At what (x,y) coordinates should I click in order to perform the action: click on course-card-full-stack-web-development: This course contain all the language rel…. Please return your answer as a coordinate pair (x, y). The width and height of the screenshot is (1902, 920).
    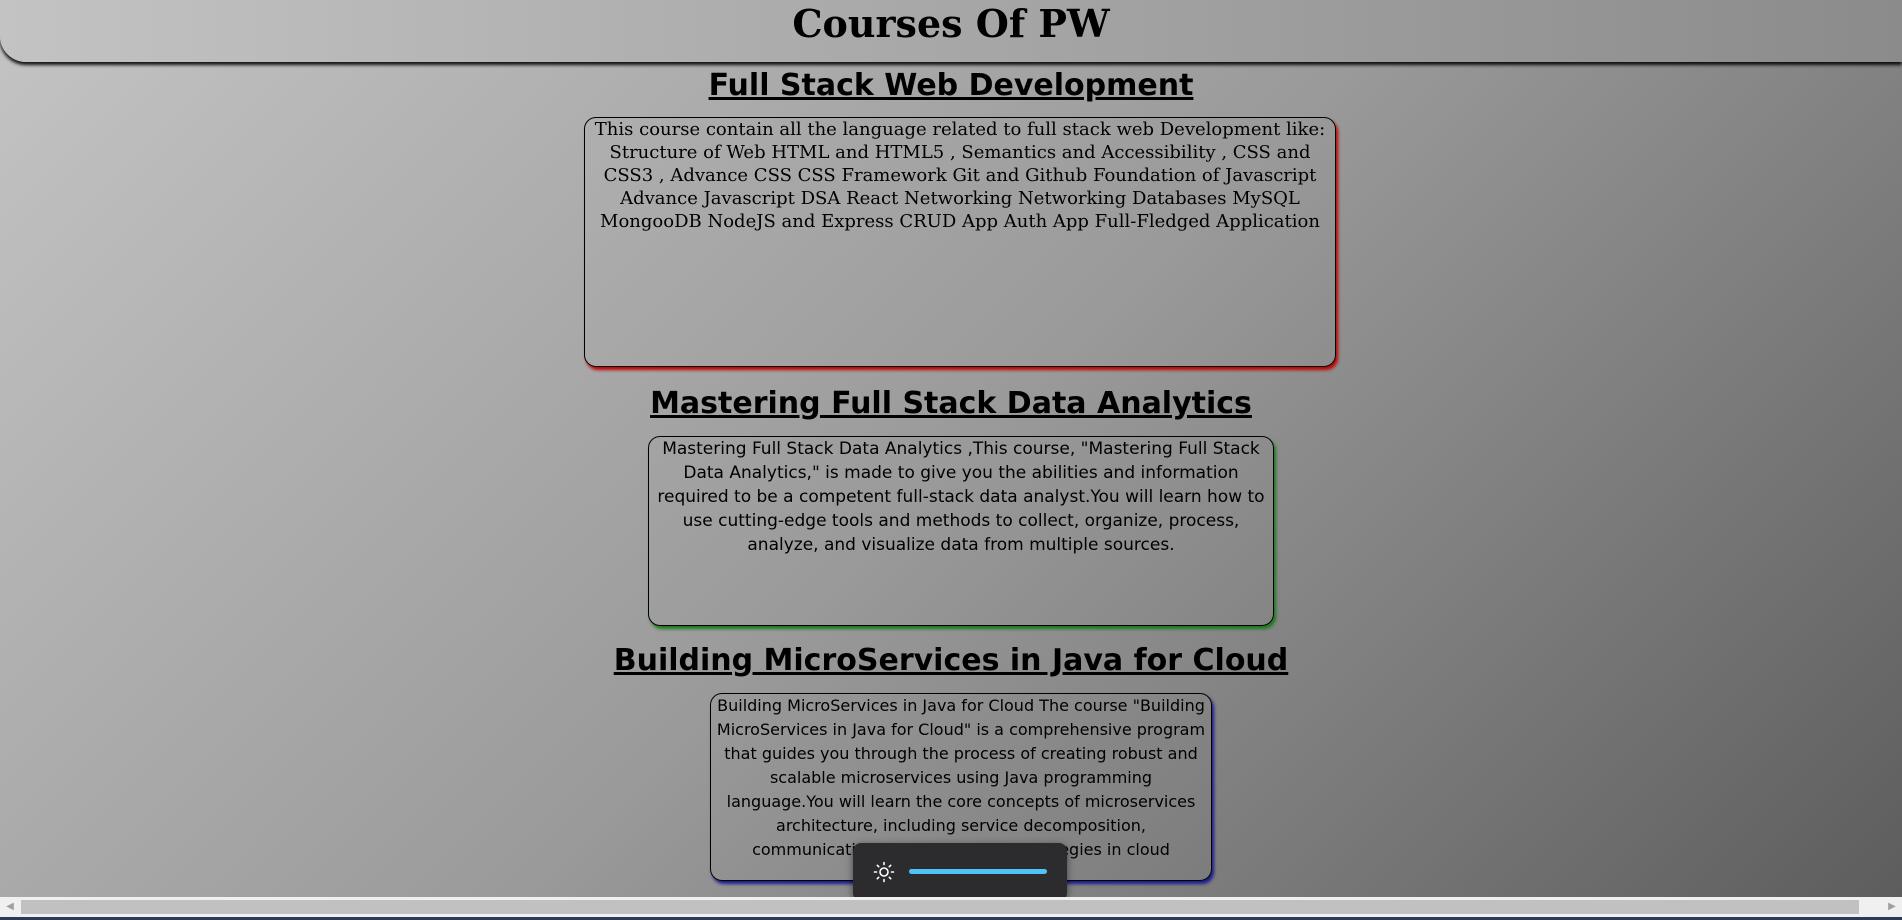
    Looking at the image, I should click on (960, 242).